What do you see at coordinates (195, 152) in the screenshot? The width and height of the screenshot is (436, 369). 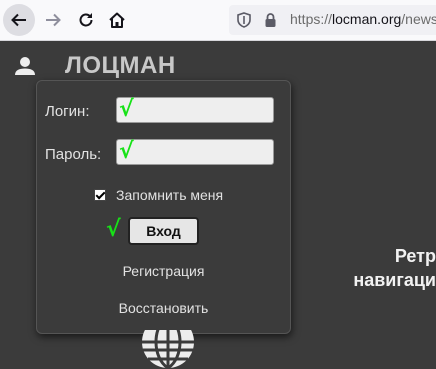 I see `password-input: √` at bounding box center [195, 152].